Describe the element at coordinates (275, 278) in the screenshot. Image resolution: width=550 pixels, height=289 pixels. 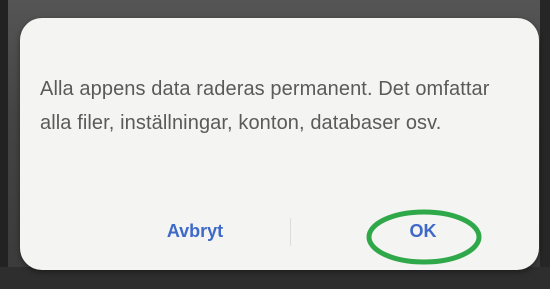
I see `background-app-strip` at that location.